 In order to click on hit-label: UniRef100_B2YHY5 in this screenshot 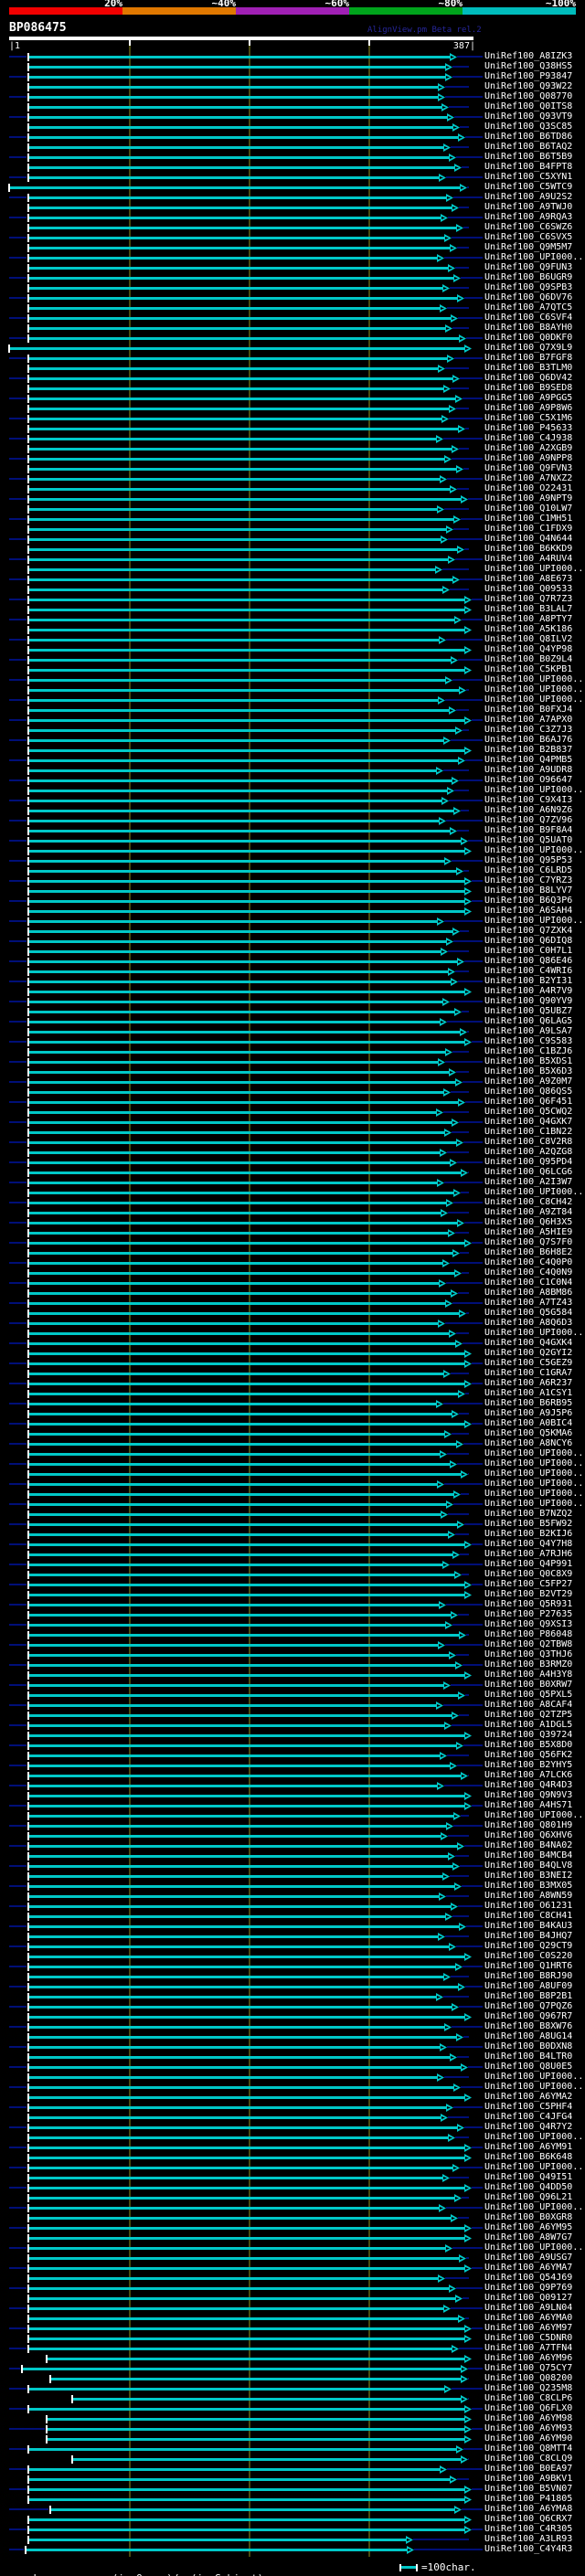, I will do `click(528, 1765)`.